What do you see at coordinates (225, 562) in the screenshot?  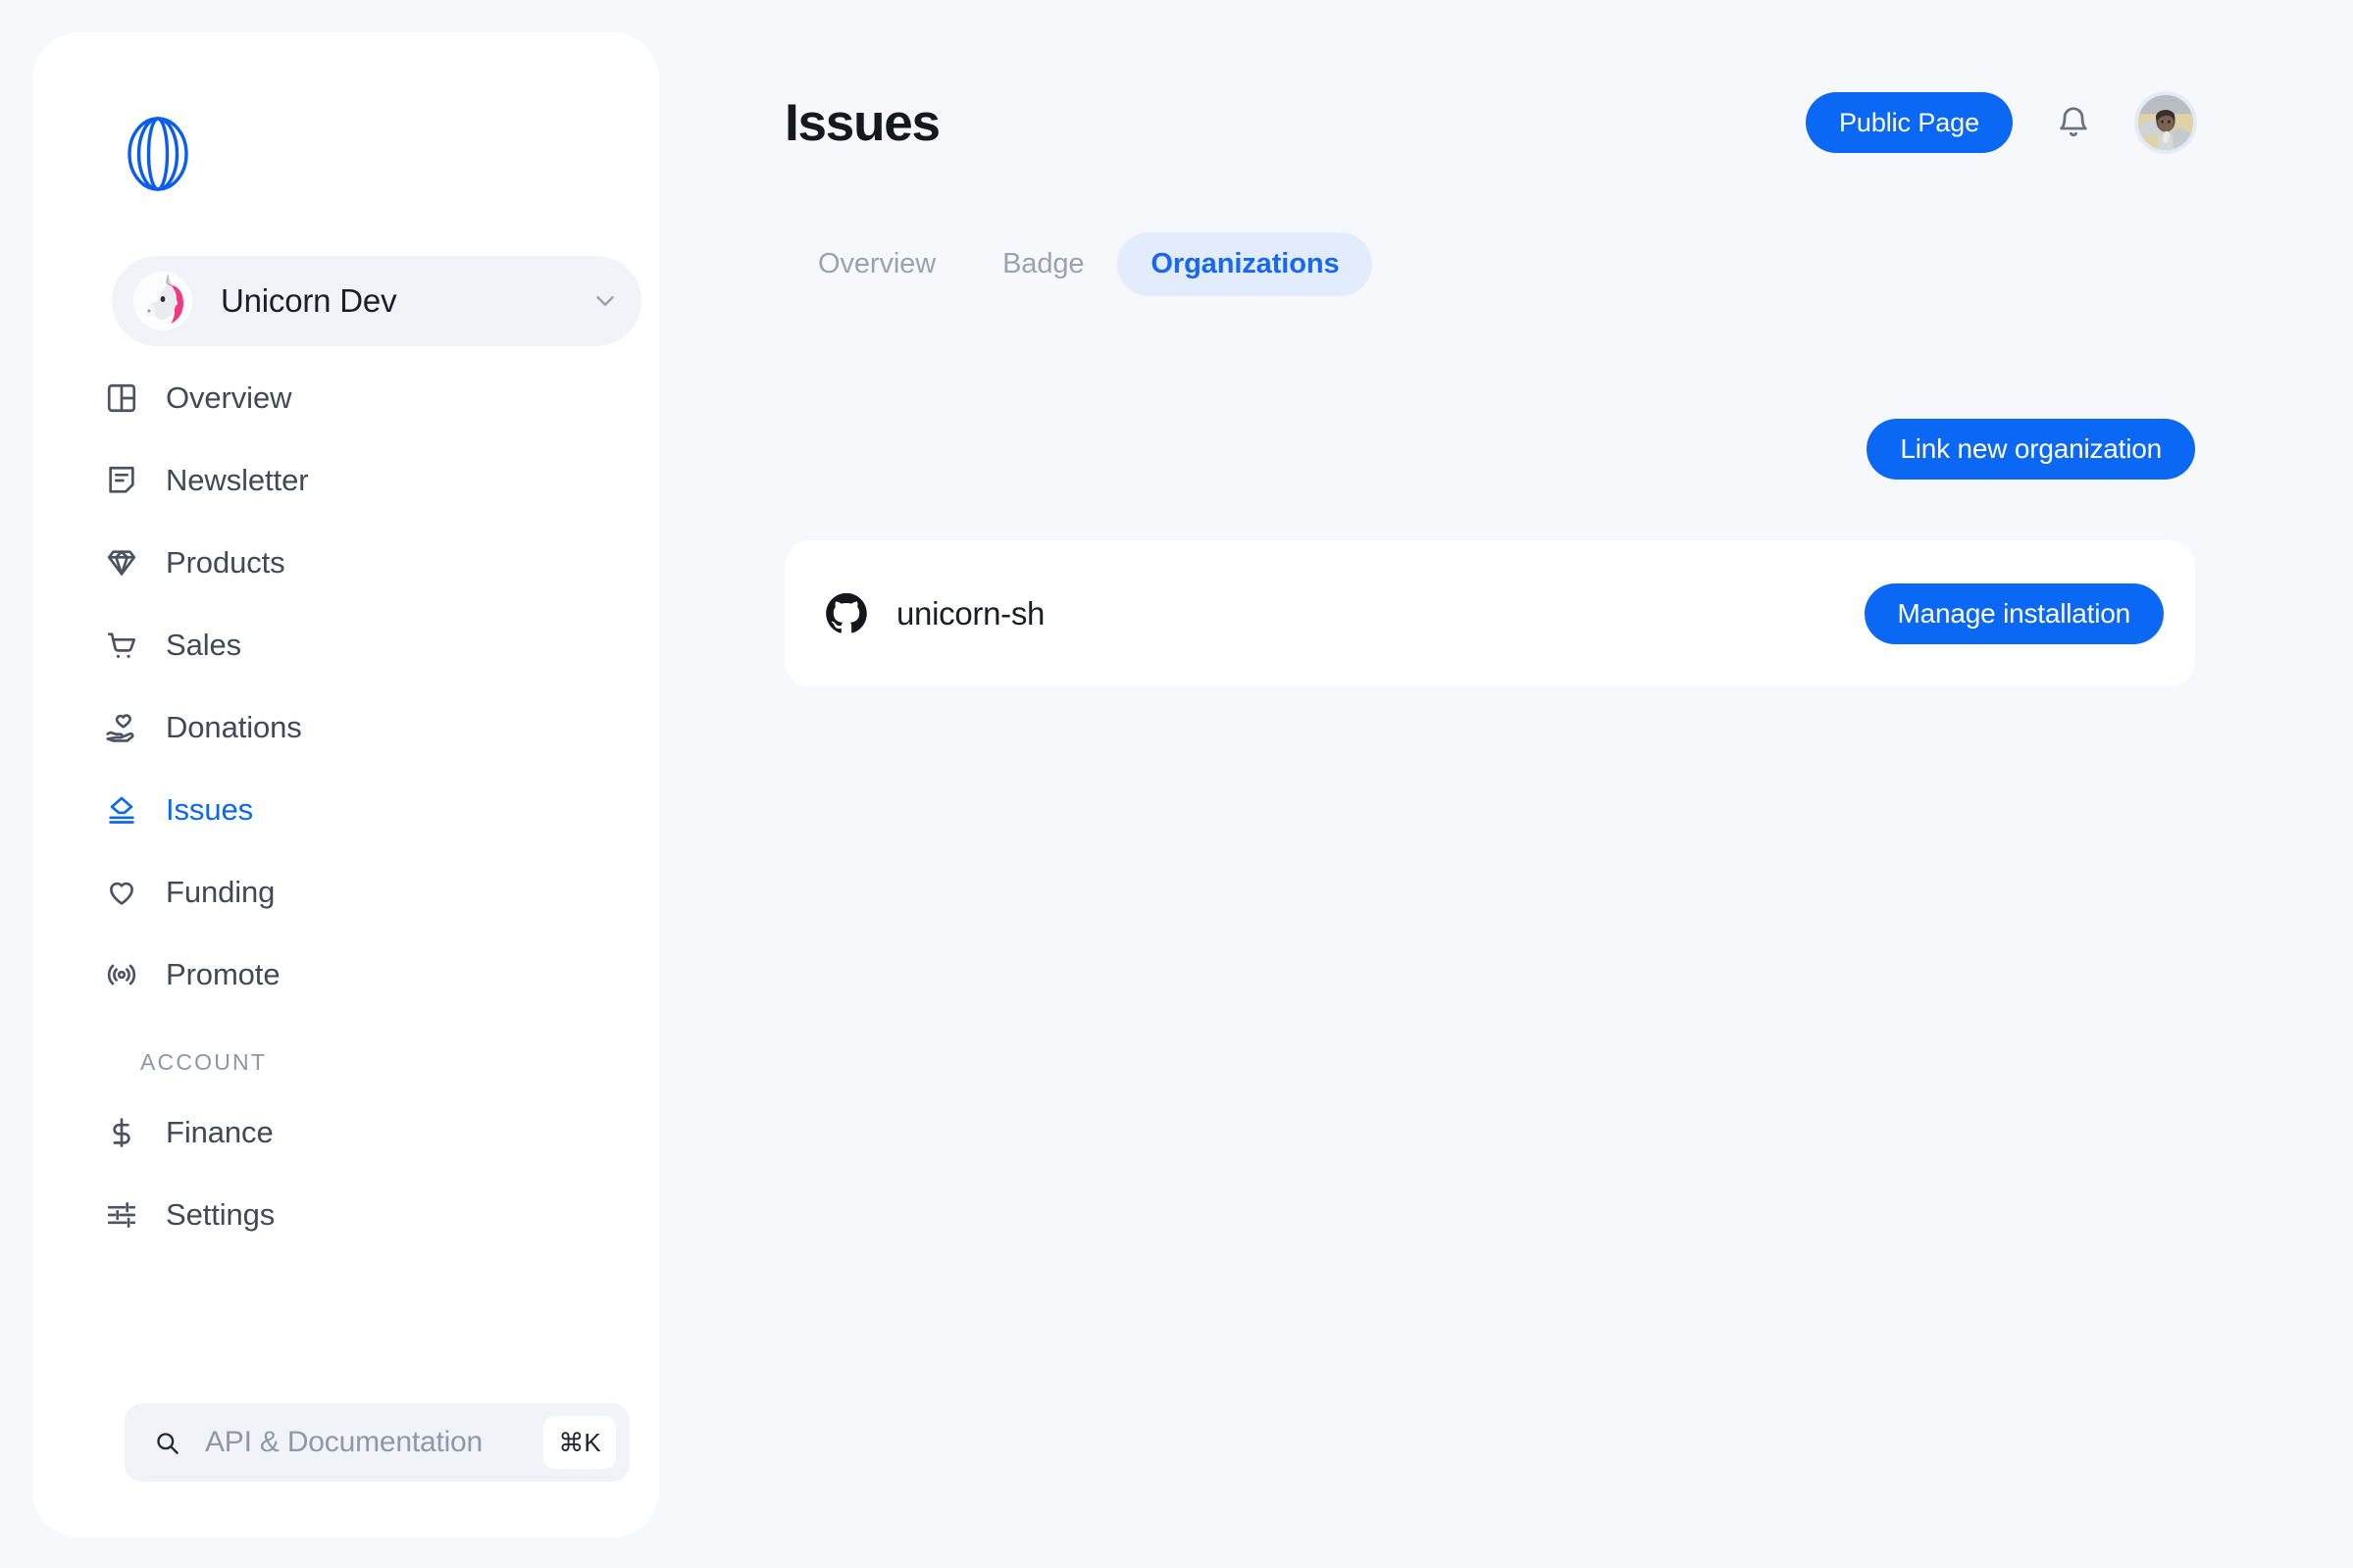 I see `sidebar-item-label: Products` at bounding box center [225, 562].